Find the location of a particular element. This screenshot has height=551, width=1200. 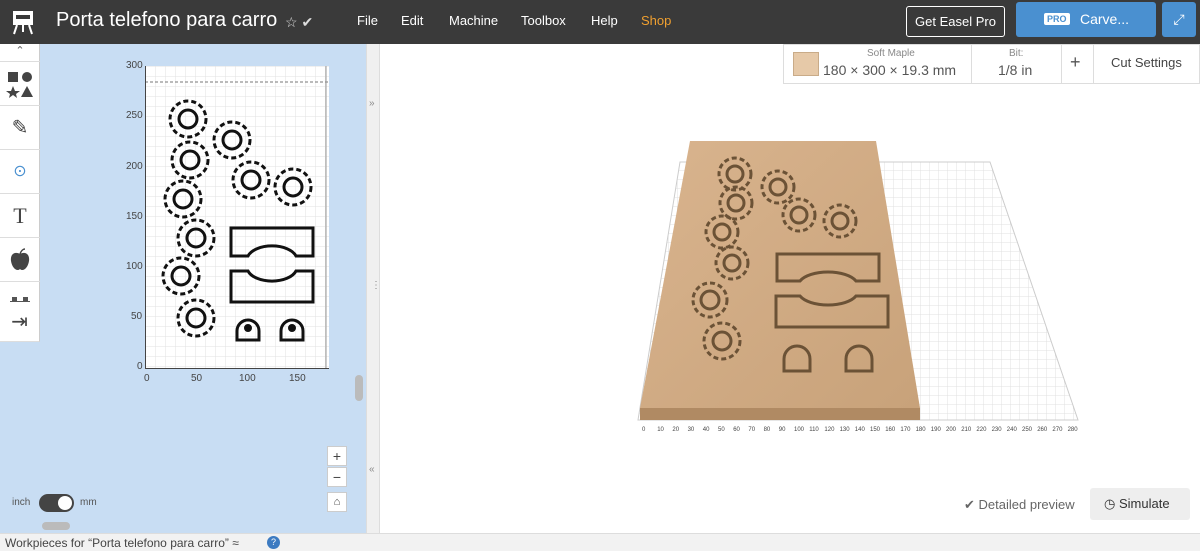

y-tick-50: 50 is located at coordinates (137, 316).